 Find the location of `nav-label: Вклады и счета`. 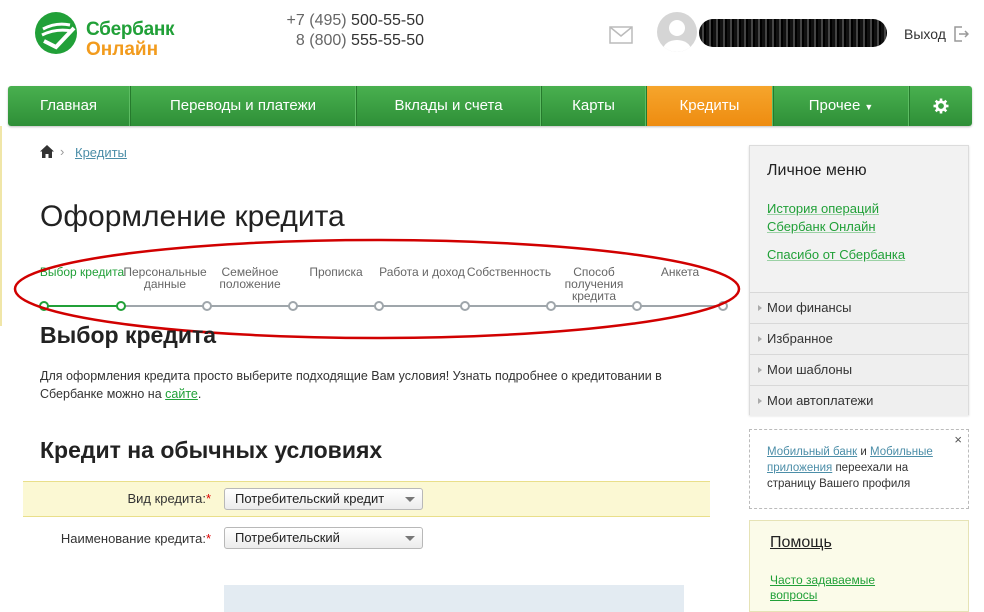

nav-label: Вклады и счета is located at coordinates (448, 105).